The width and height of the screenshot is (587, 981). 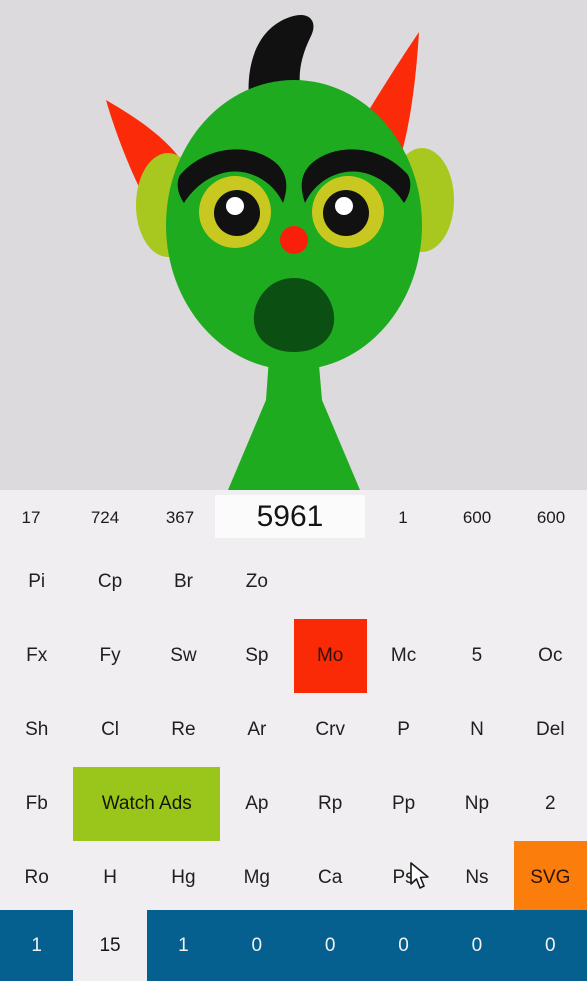 I want to click on grid-button-mg: Mg, so click(x=256, y=878).